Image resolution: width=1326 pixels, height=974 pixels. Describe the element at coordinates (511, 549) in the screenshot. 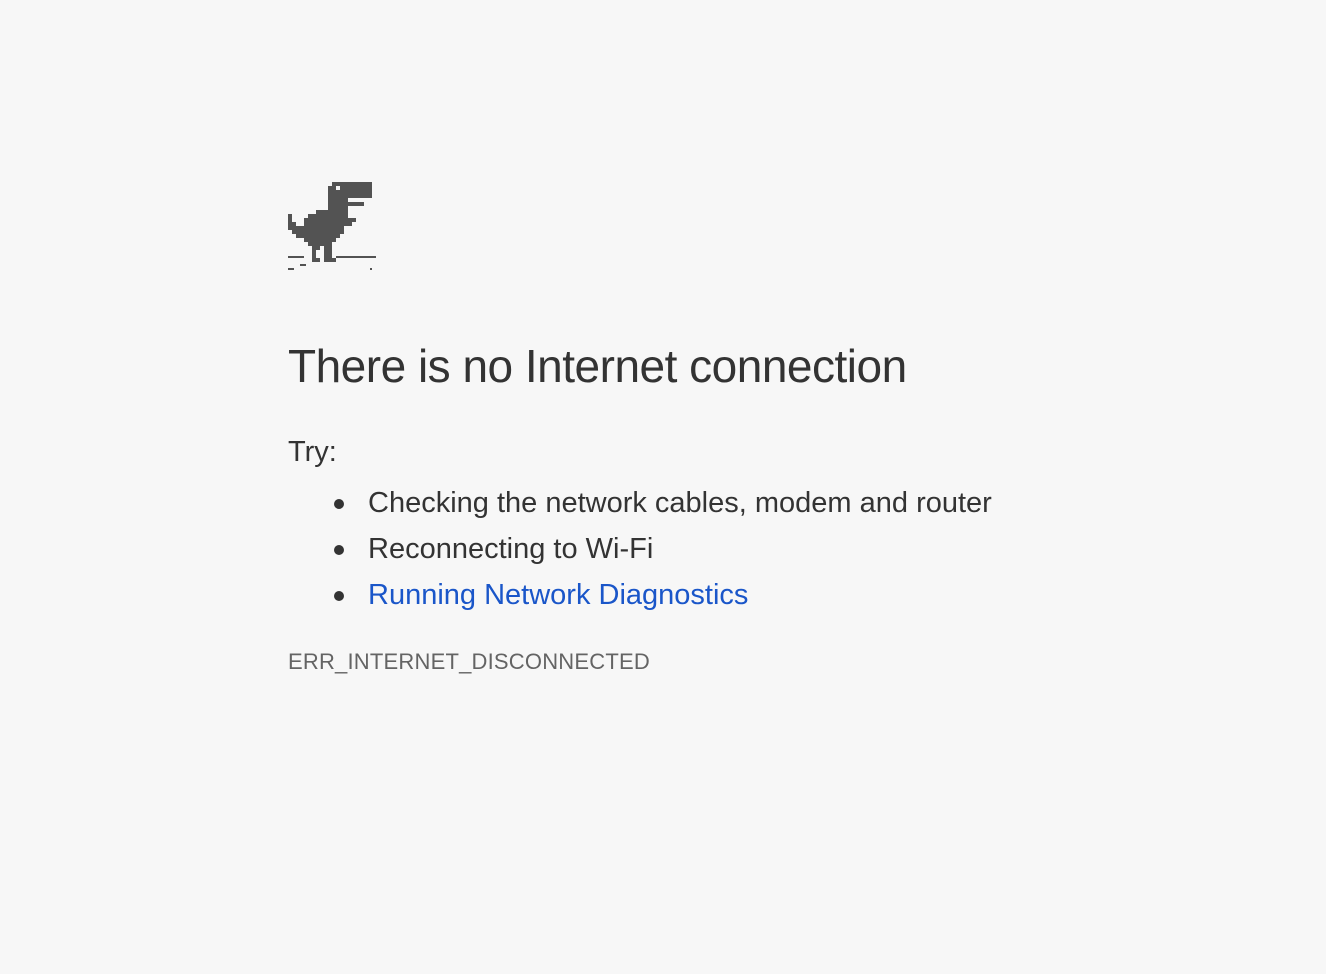

I see `suggestion-text: Reconnecting to Wi-Fi` at that location.